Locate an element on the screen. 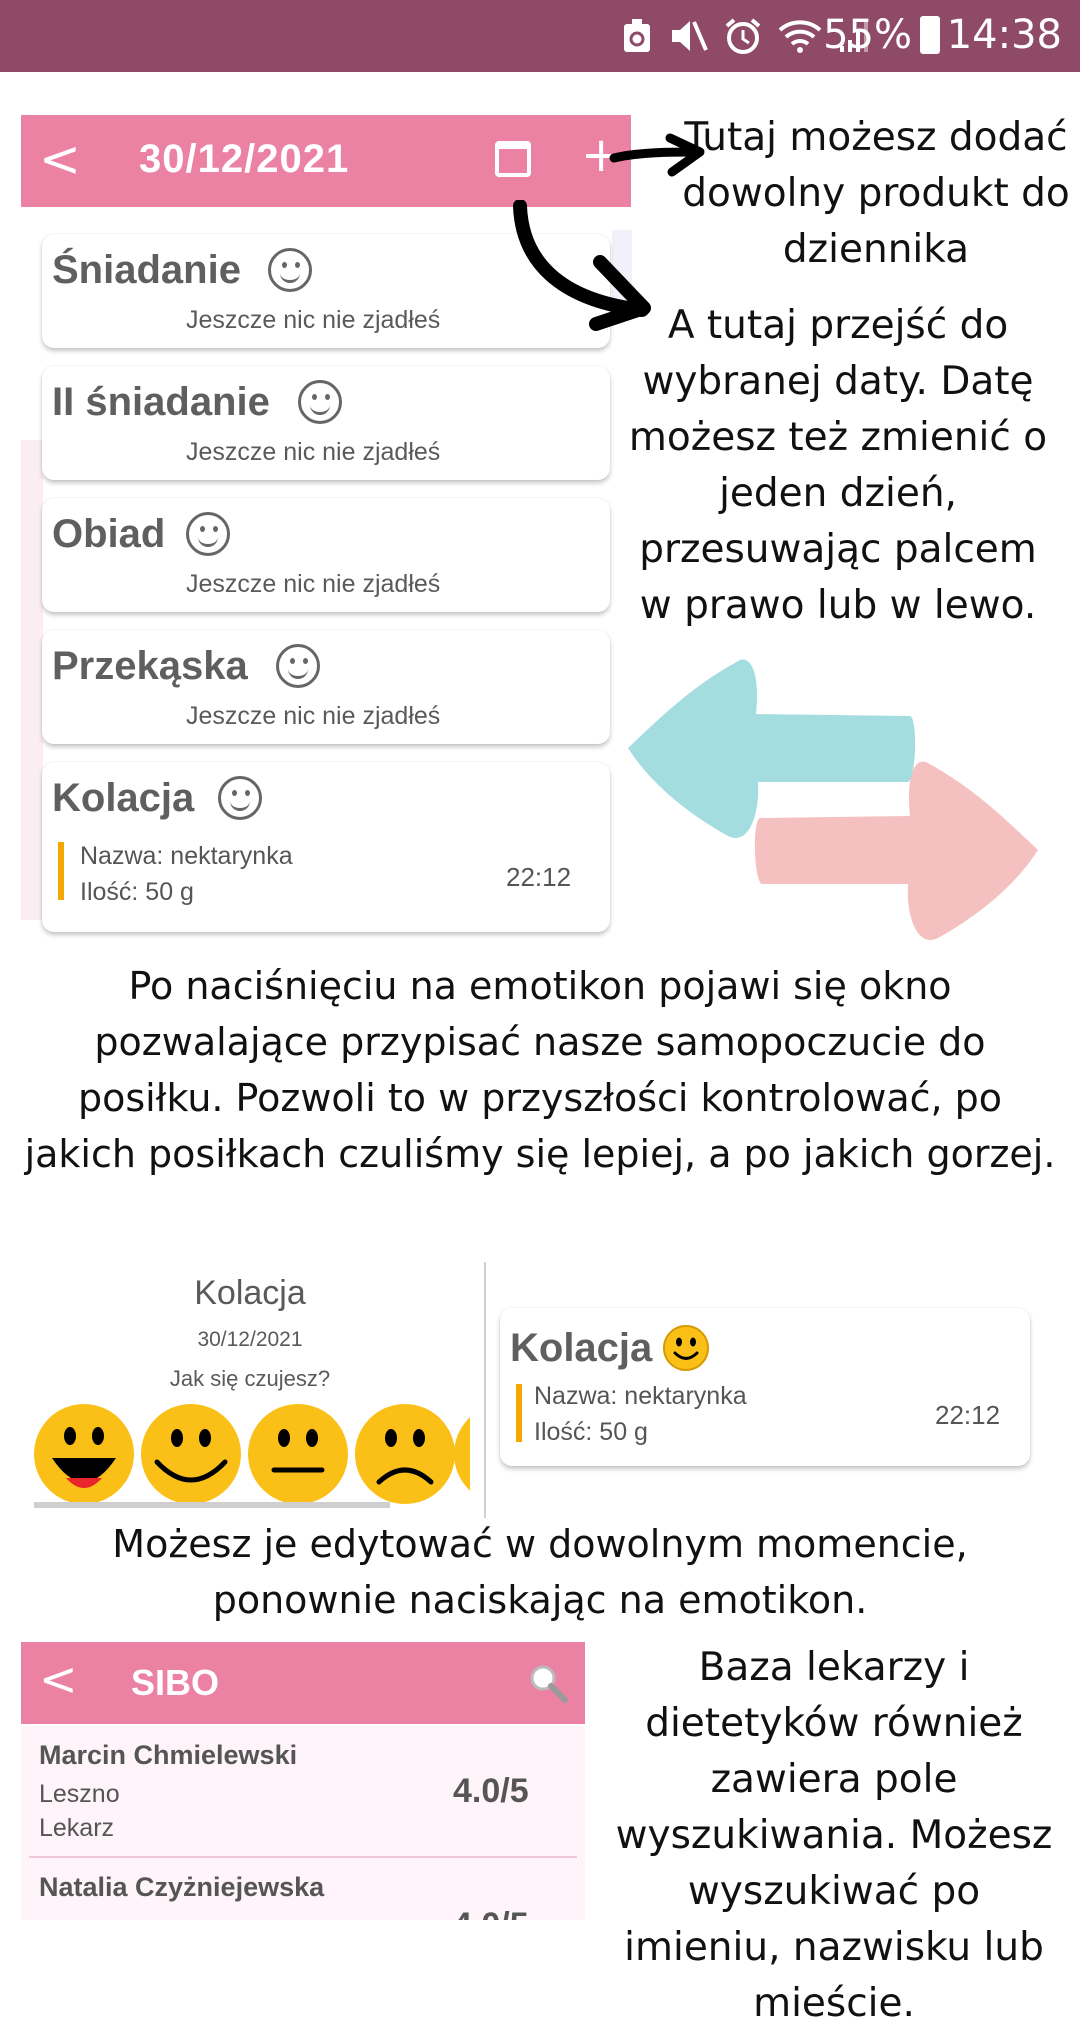 This screenshot has height=2032, width=1080. status-bar: 55% 14:38 is located at coordinates (540, 36).